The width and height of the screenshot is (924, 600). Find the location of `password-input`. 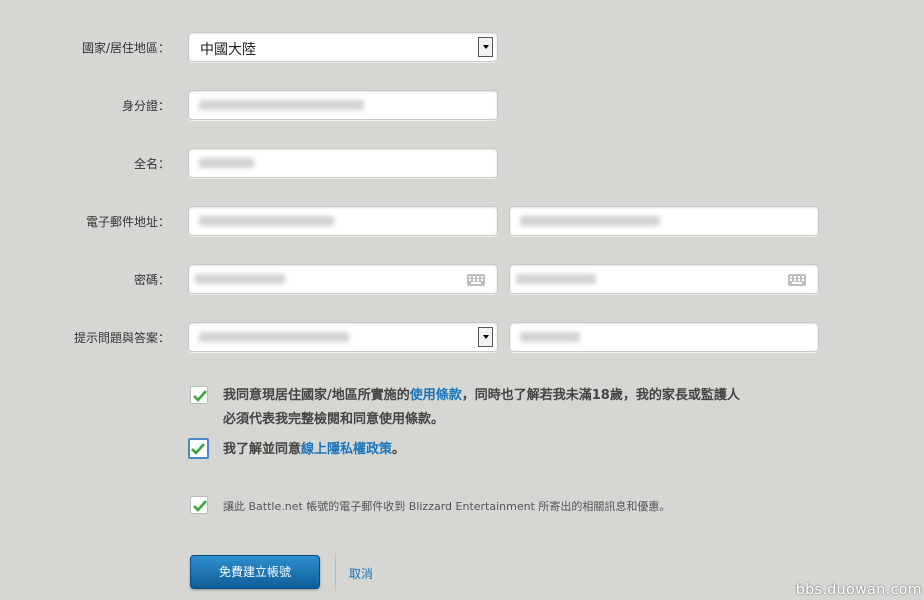

password-input is located at coordinates (343, 279).